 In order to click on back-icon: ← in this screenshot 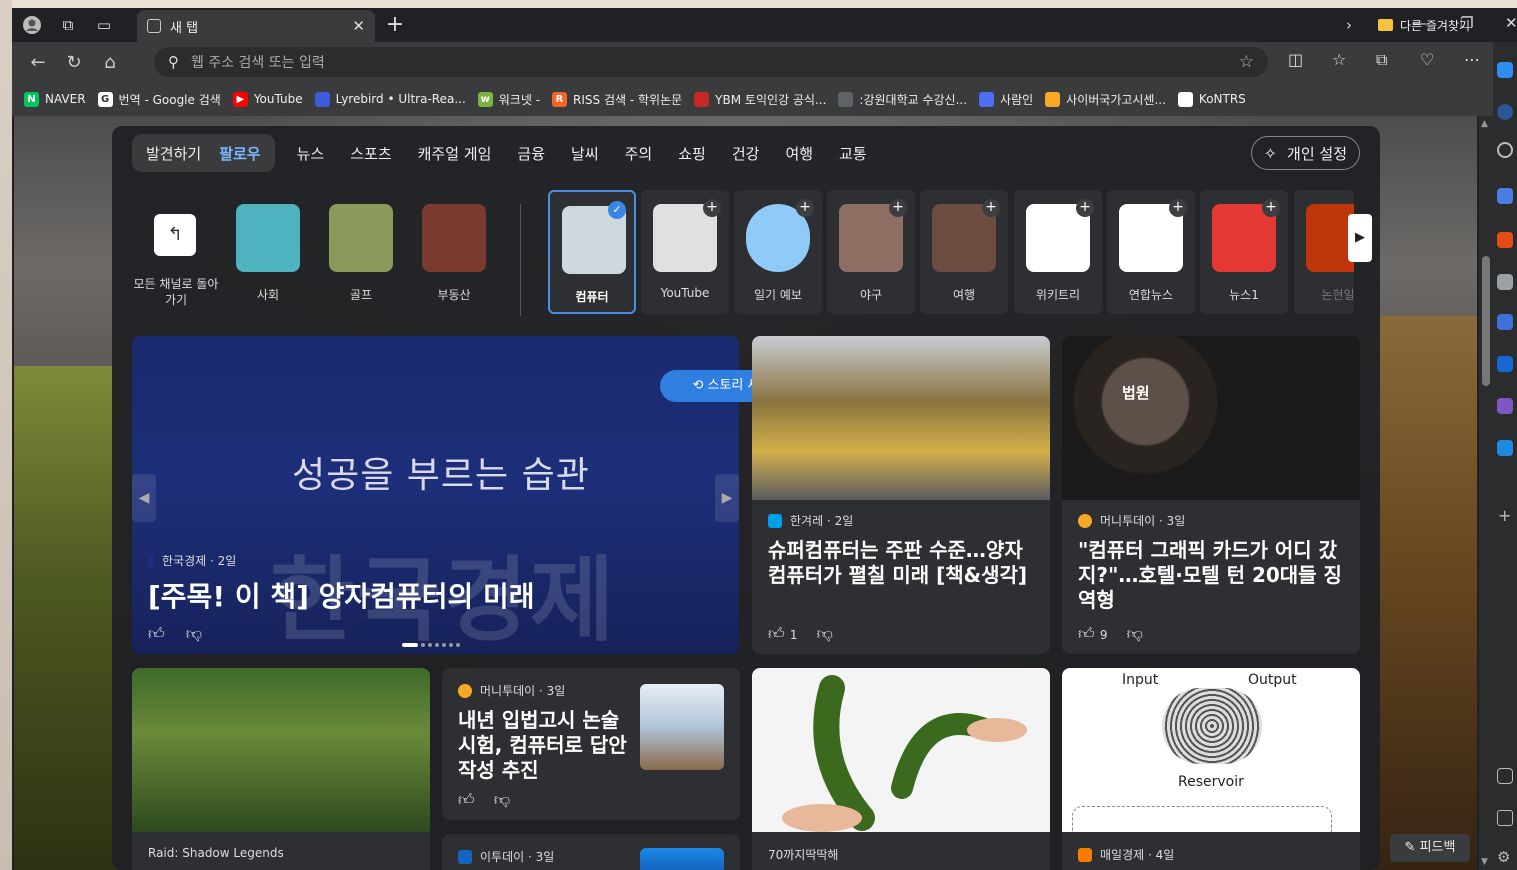, I will do `click(38, 62)`.